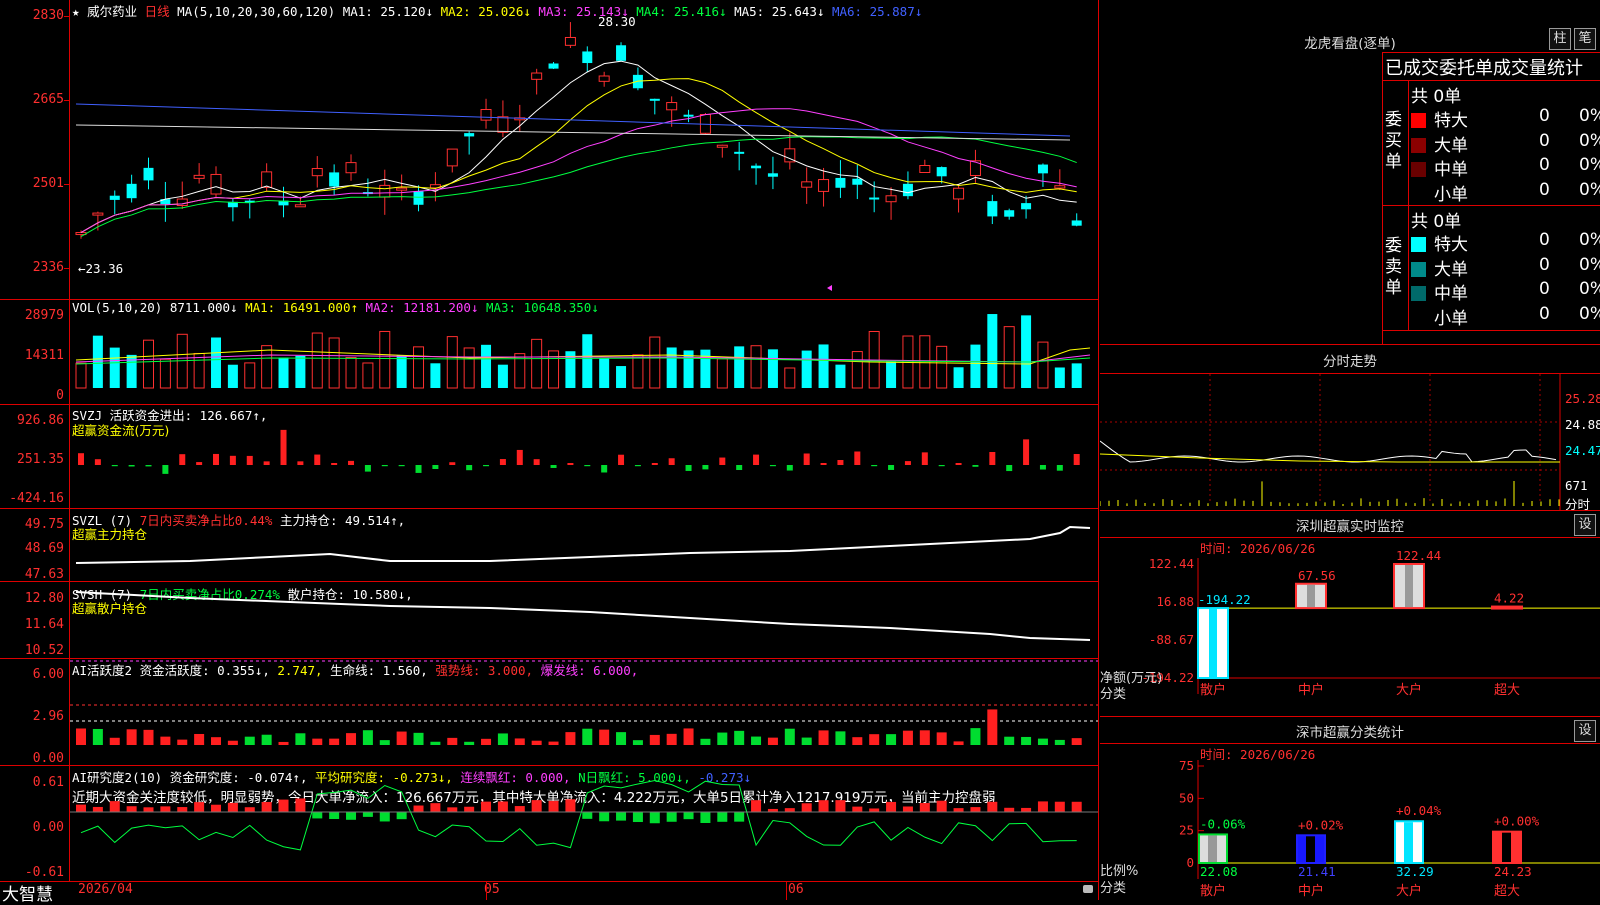 The width and height of the screenshot is (1600, 905). I want to click on bar-value-label: 122.44, so click(1418, 555).